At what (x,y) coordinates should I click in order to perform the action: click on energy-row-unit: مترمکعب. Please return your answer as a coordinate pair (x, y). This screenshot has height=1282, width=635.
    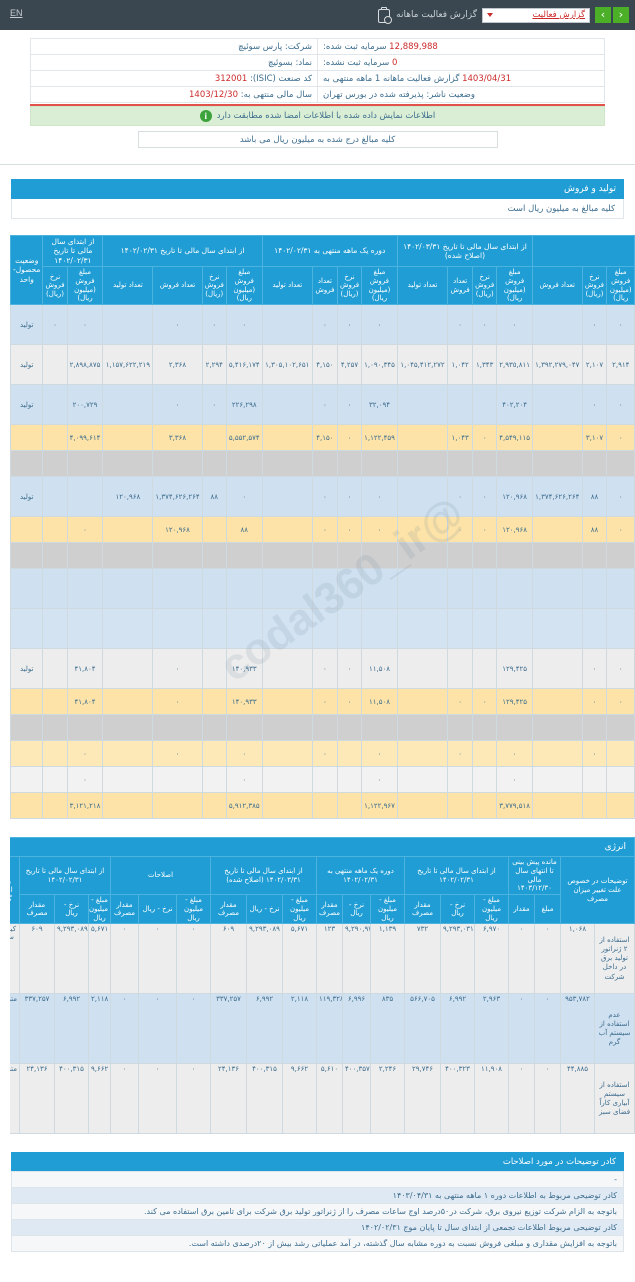
    Looking at the image, I should click on (15, 1029).